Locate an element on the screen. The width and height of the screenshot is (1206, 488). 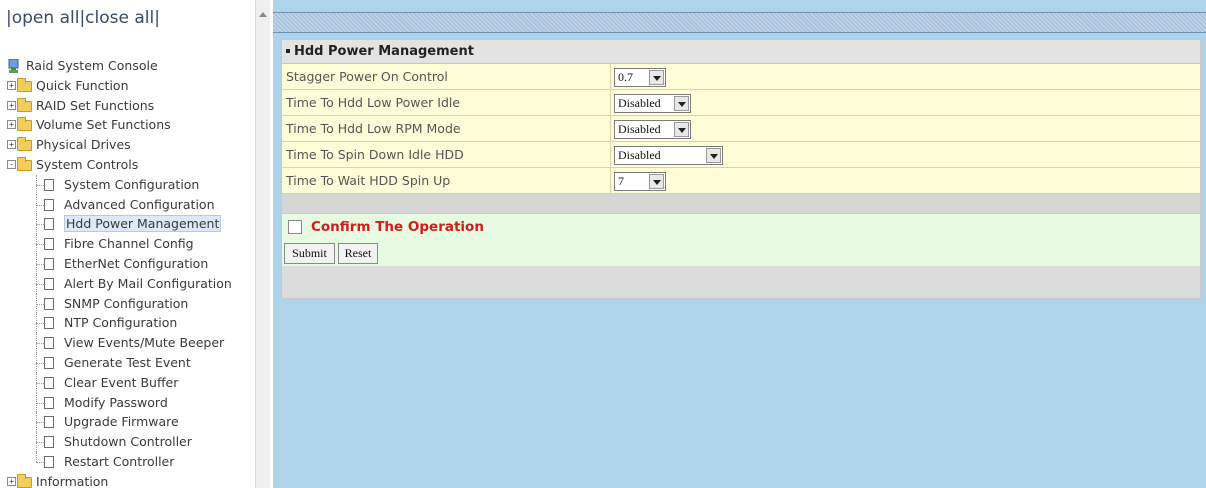
reset-button: Reset is located at coordinates (358, 253).